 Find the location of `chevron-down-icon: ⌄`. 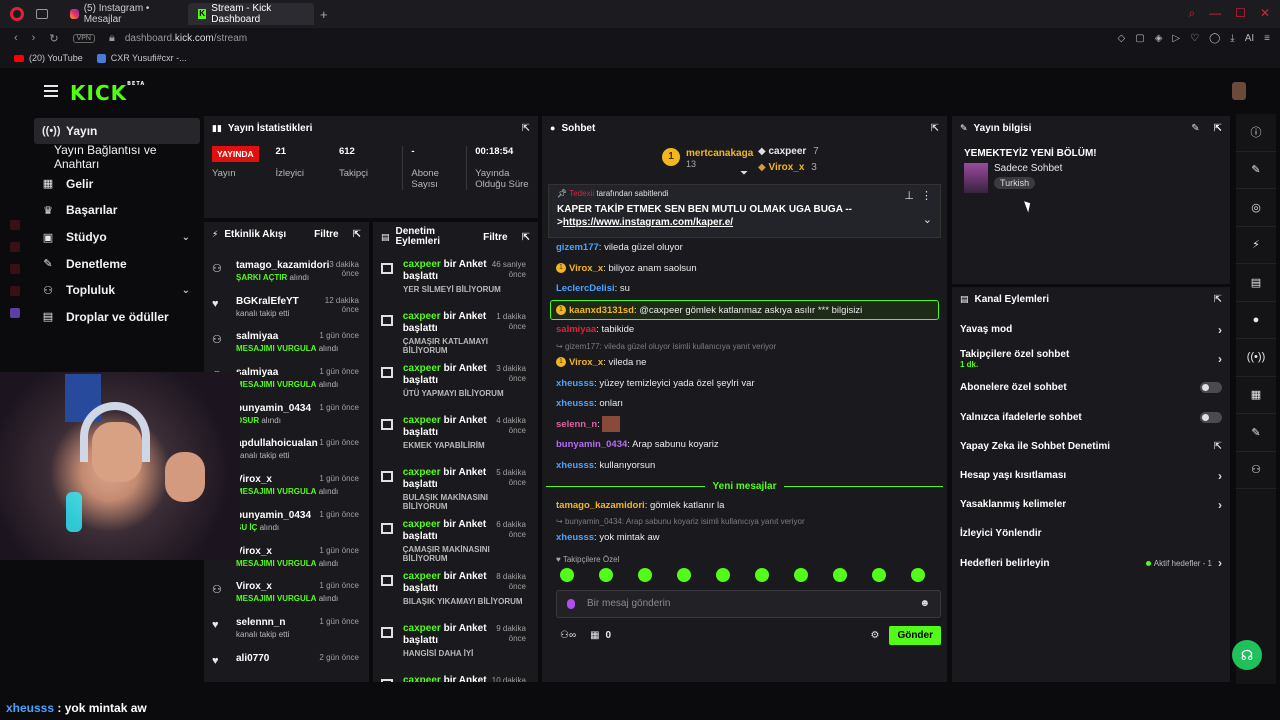

chevron-down-icon: ⌄ is located at coordinates (927, 219).